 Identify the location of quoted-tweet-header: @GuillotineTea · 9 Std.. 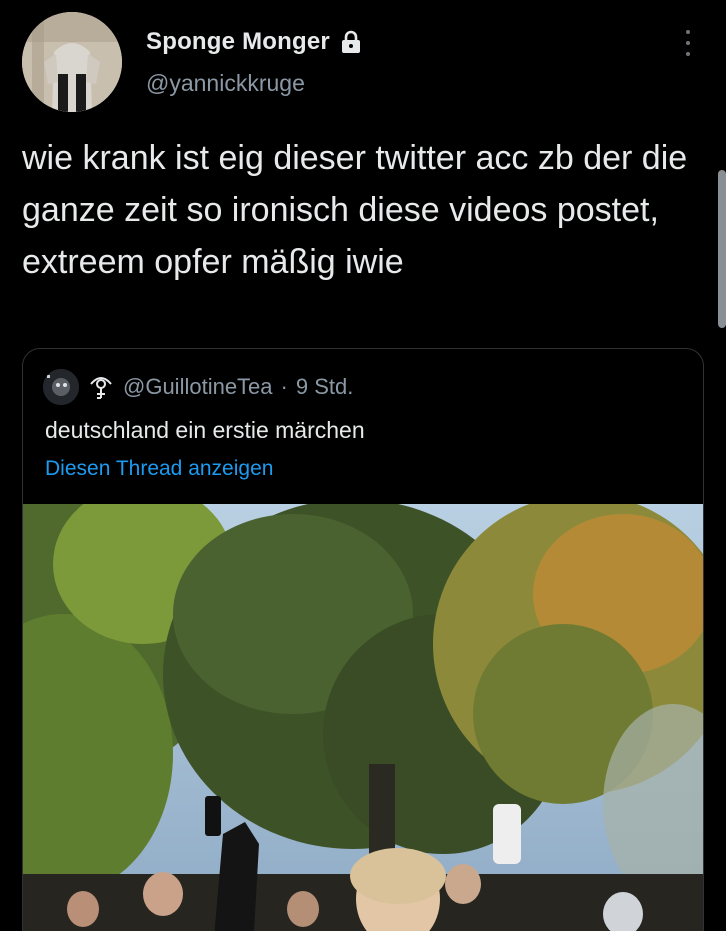
(198, 387).